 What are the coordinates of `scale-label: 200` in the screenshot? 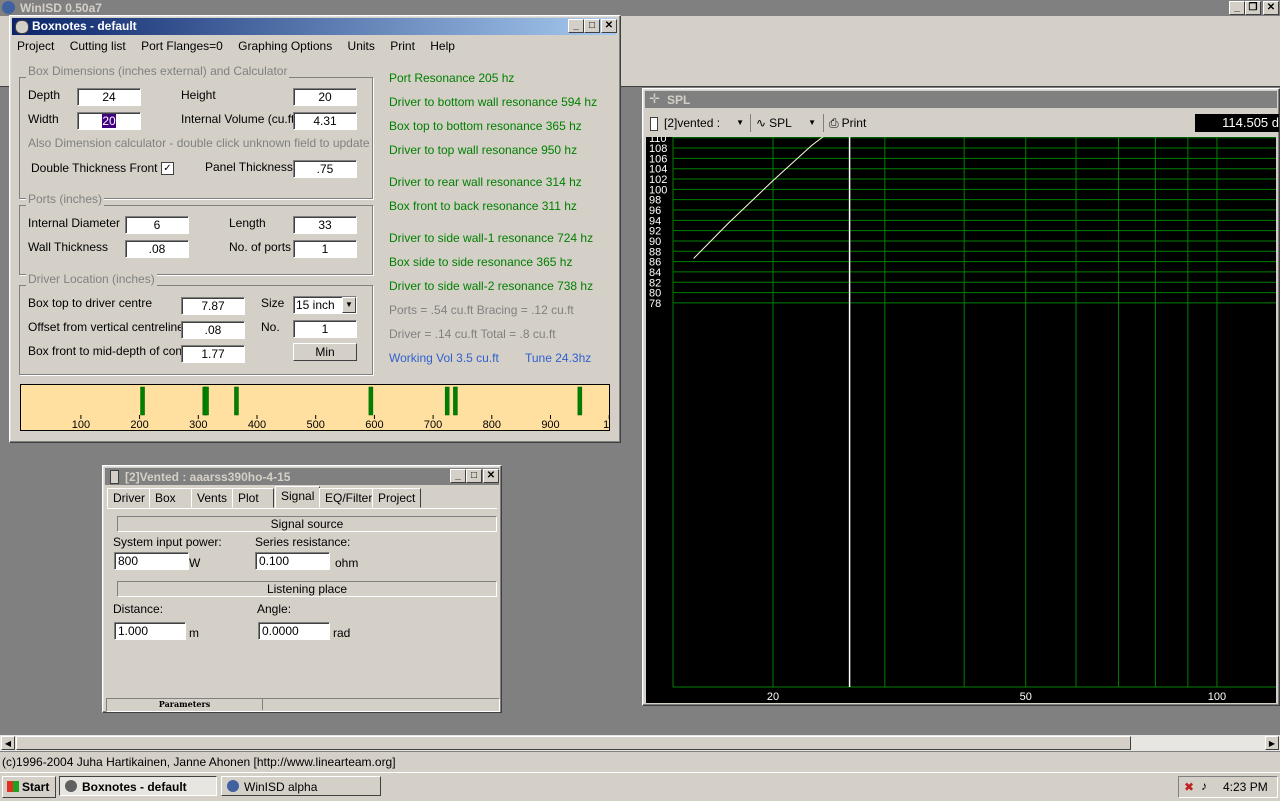 It's located at (139, 425).